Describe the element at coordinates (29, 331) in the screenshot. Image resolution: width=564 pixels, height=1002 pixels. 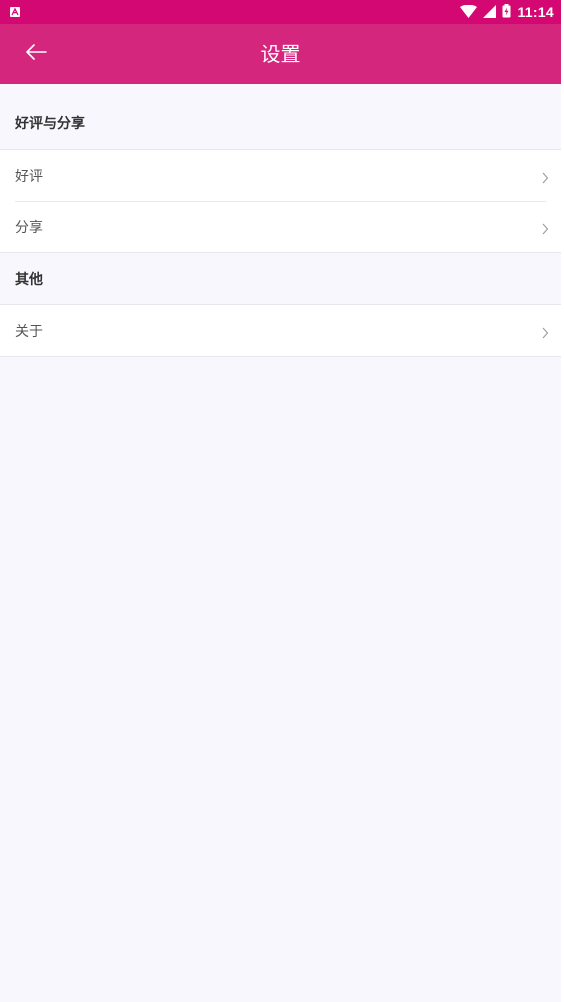
I see `settings-item-label: 关于` at that location.